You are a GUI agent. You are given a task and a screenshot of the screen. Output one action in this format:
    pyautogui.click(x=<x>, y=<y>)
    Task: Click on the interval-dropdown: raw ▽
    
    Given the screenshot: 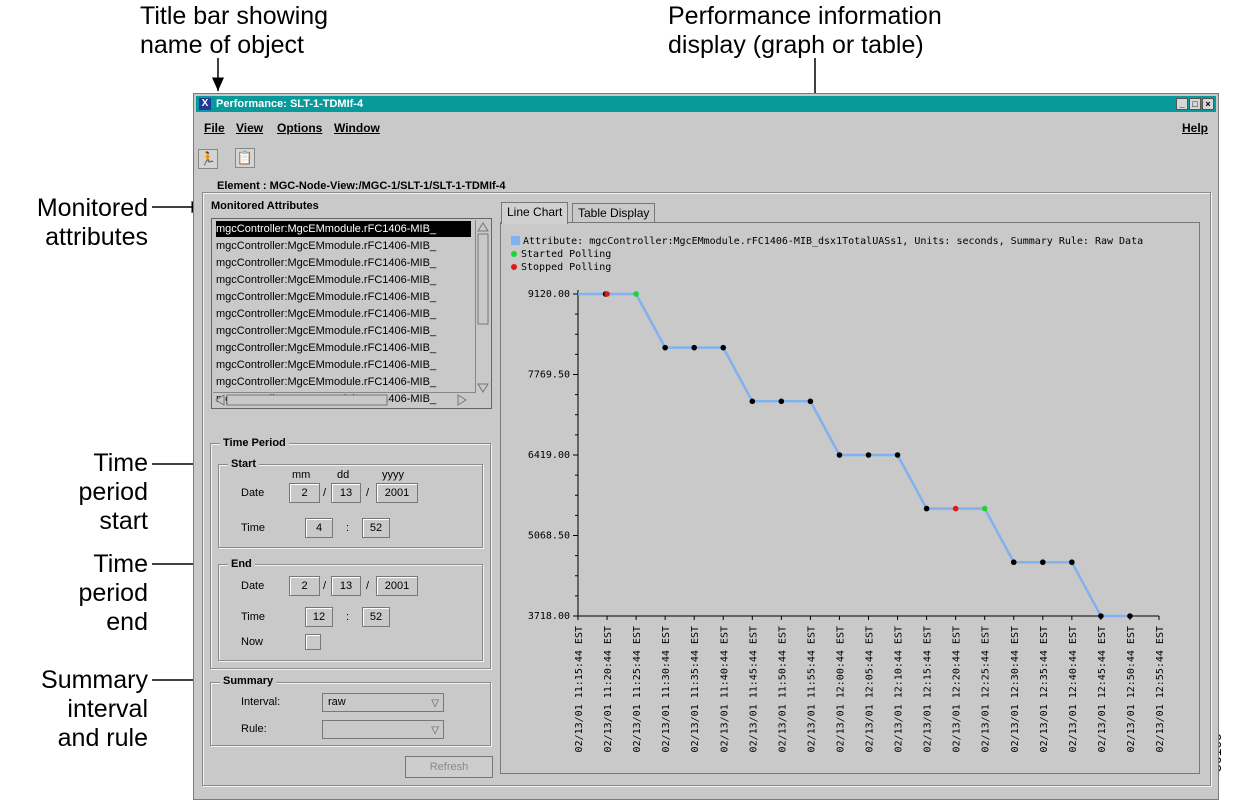 What is the action you would take?
    pyautogui.click(x=383, y=702)
    